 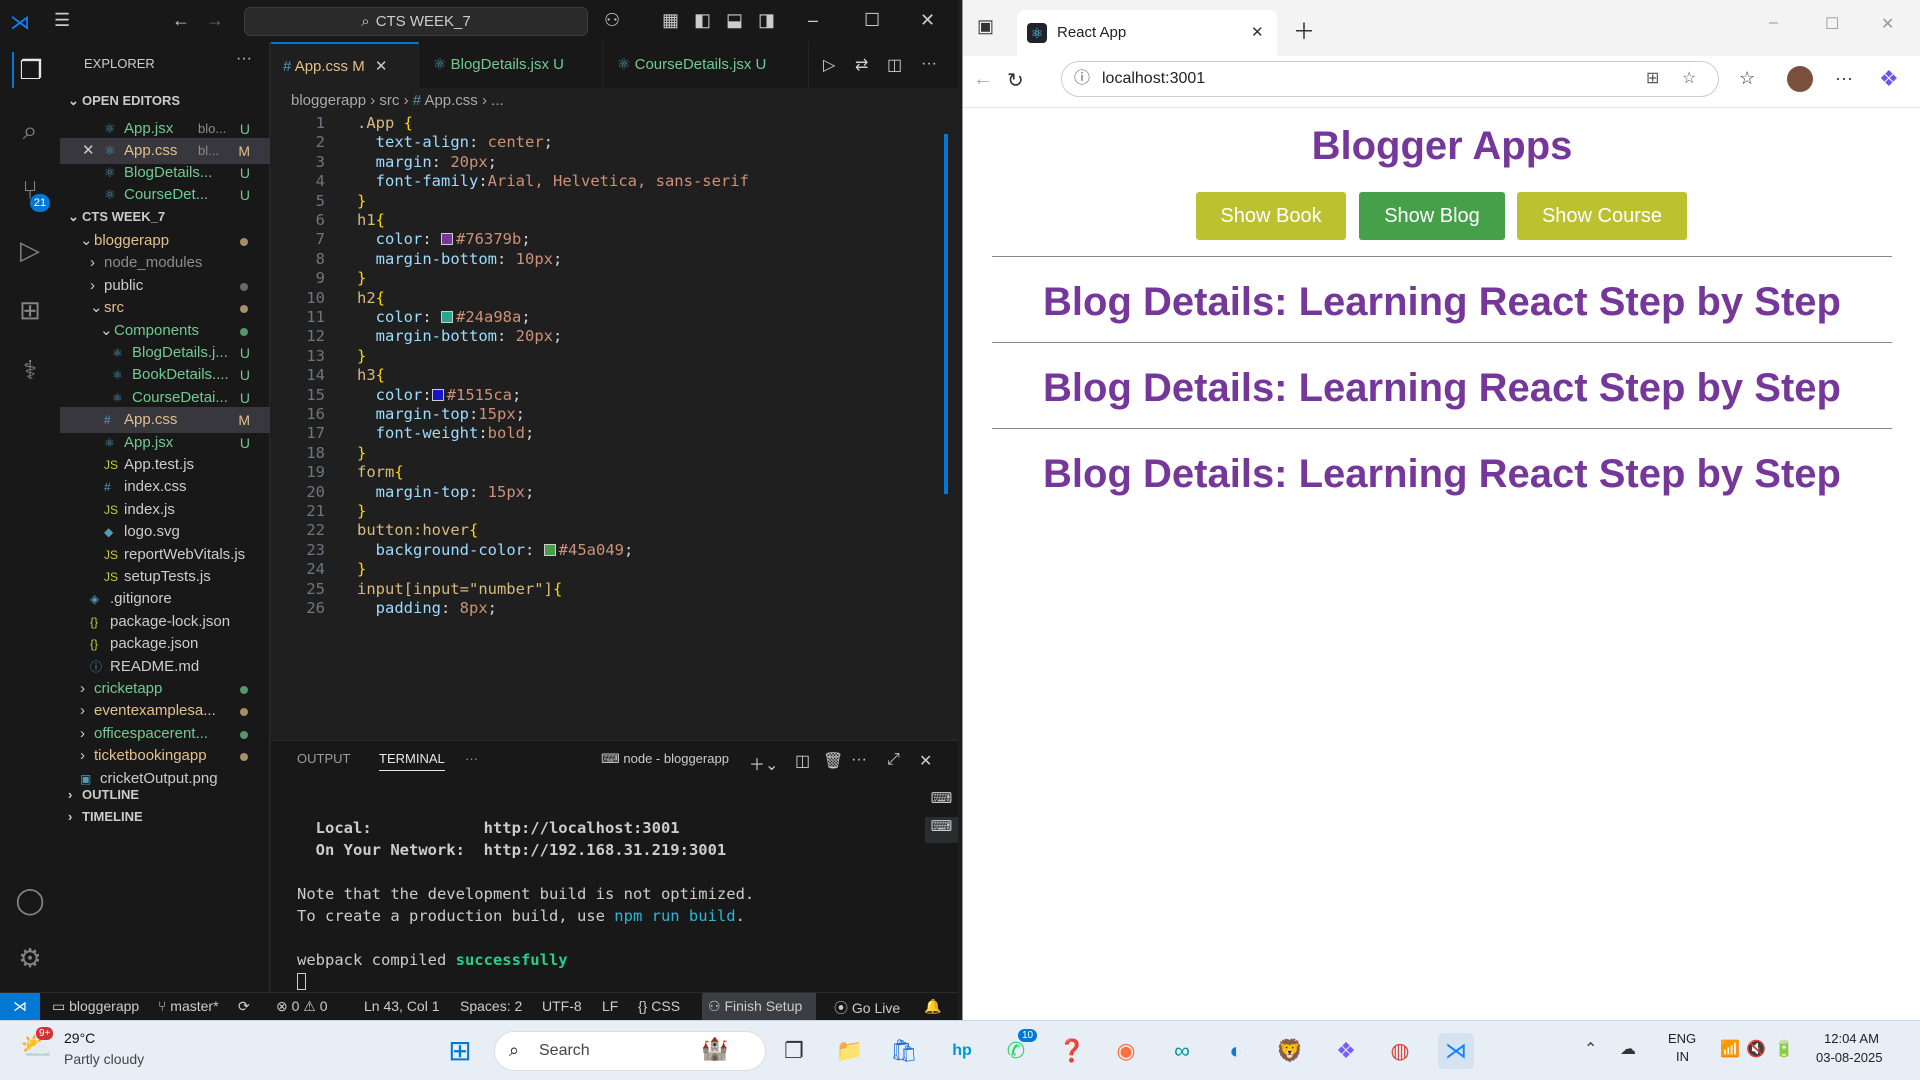 I want to click on terminal-name: ⌨ node - bloggerapp, so click(x=665, y=759).